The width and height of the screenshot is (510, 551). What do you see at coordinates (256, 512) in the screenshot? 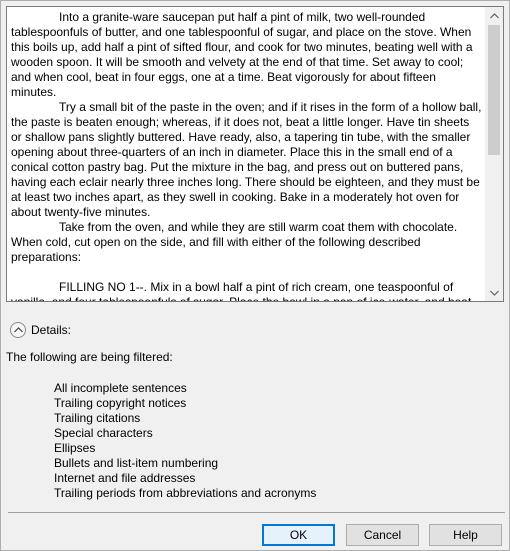
I see `divider` at bounding box center [256, 512].